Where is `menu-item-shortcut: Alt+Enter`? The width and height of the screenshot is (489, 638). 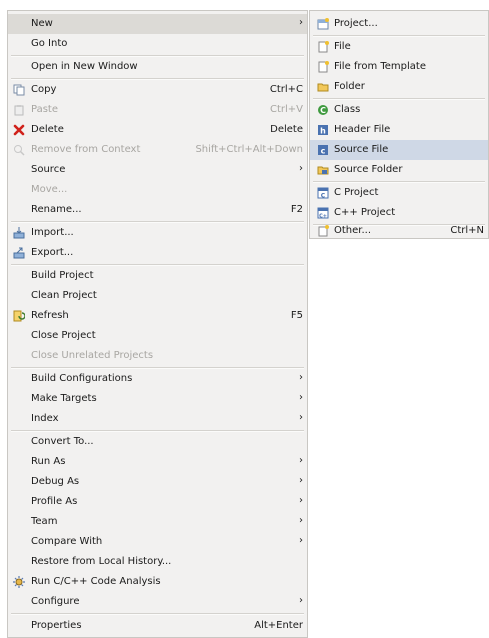
menu-item-shortcut: Alt+Enter is located at coordinates (278, 625).